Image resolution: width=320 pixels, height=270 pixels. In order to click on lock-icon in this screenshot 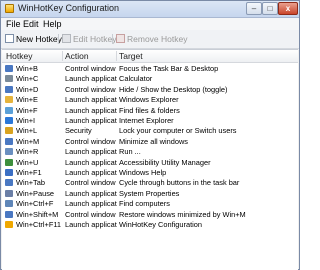, I will do `click(9, 131)`.